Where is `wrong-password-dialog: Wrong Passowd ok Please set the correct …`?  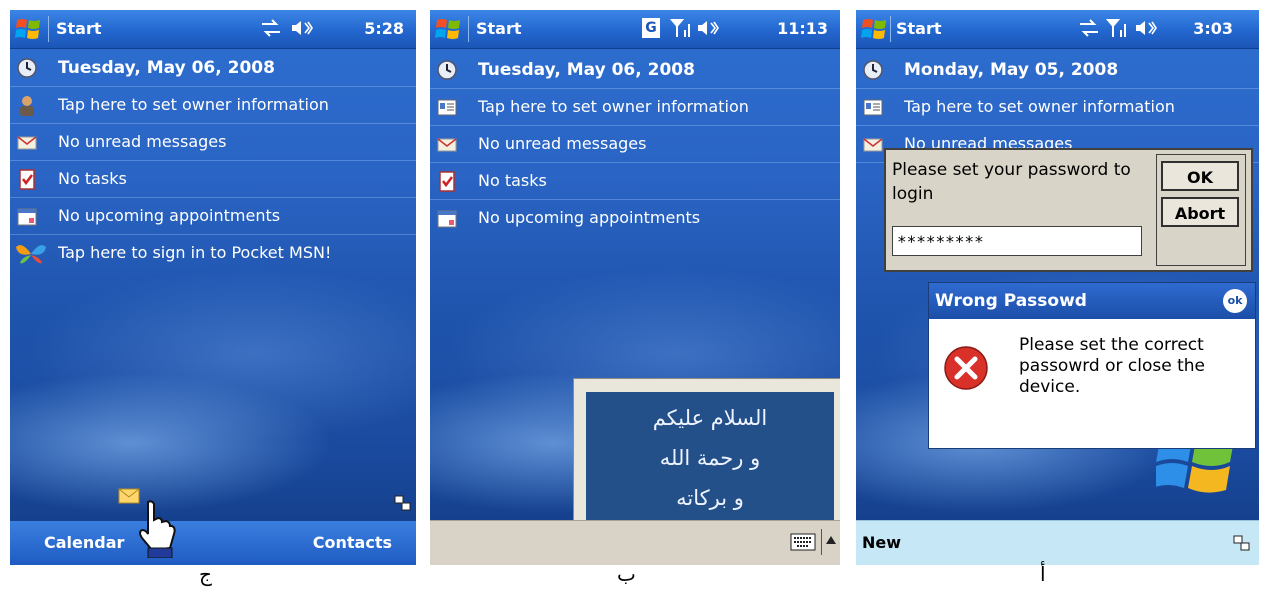
wrong-password-dialog: Wrong Passowd ok Please set the correct … is located at coordinates (1092, 365).